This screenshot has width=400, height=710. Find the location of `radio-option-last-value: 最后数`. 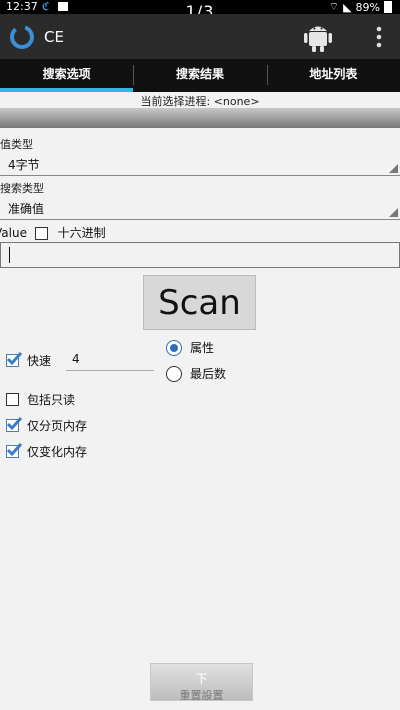

radio-option-last-value: 最后数 is located at coordinates (196, 373).